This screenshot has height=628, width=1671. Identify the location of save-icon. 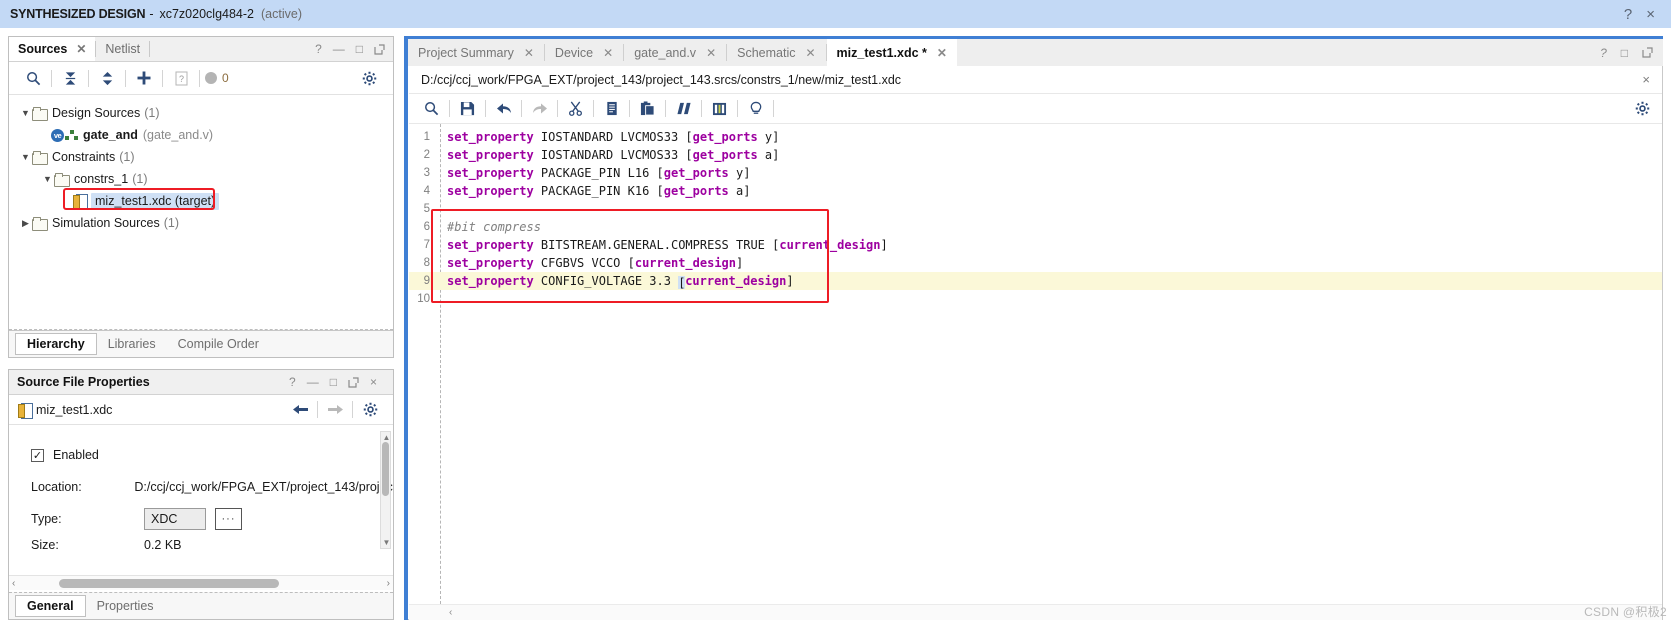
(467, 108).